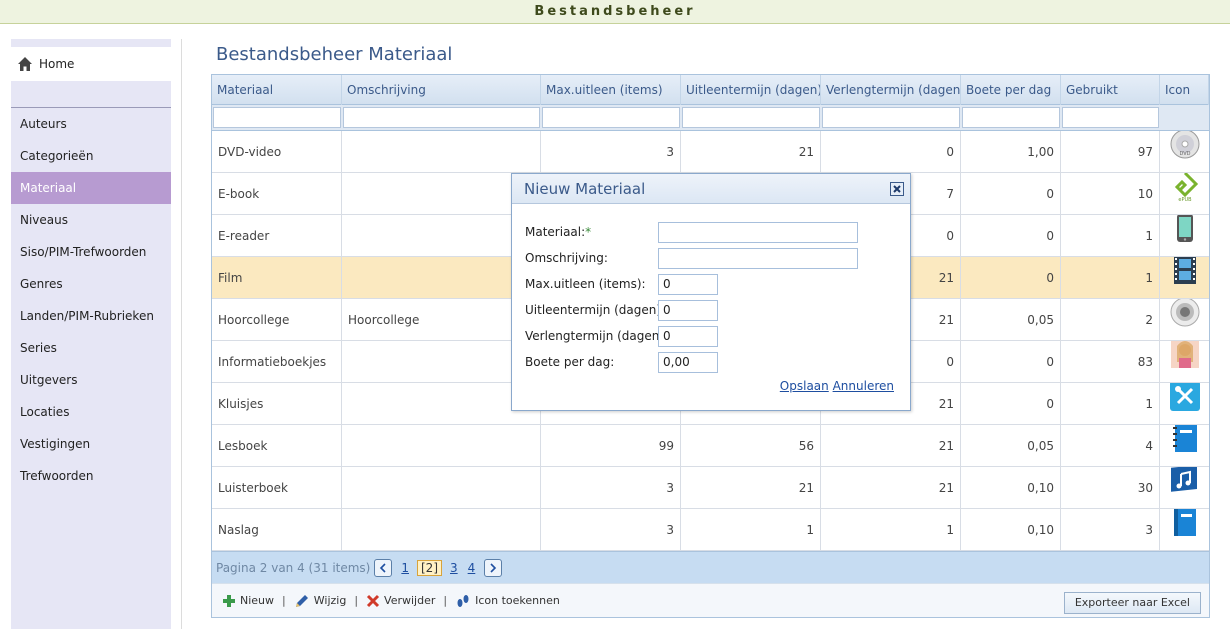 The image size is (1230, 629). I want to click on sidebar-item-label: Home, so click(57, 64).